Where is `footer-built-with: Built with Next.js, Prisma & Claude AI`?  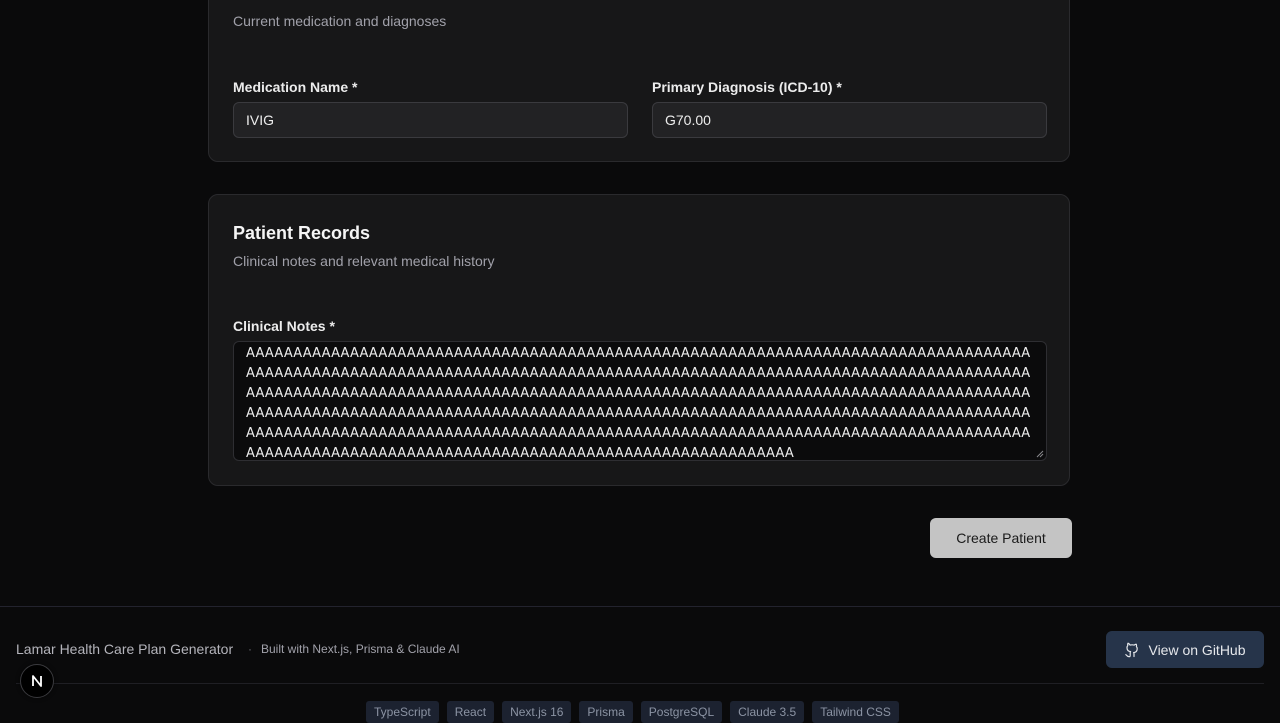
footer-built-with: Built with Next.js, Prisma & Claude AI is located at coordinates (360, 649).